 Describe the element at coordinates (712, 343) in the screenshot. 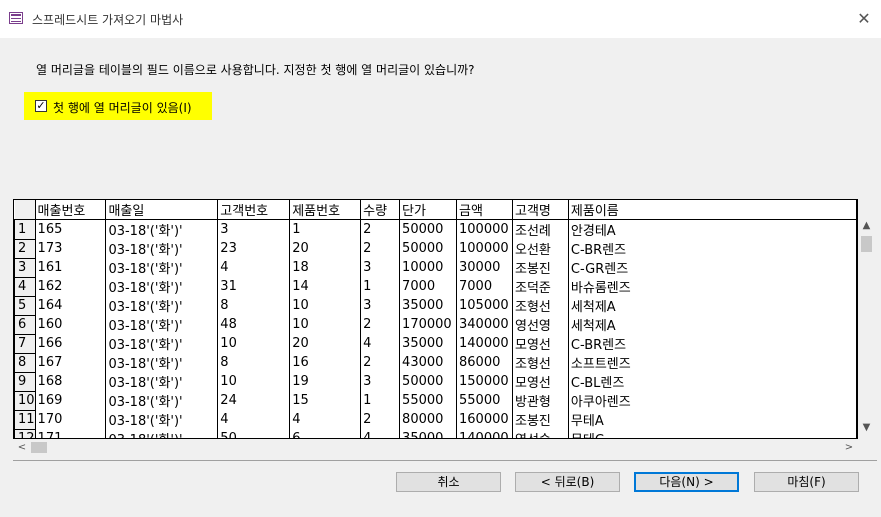

I see `table-cell: C-BR렌즈` at that location.